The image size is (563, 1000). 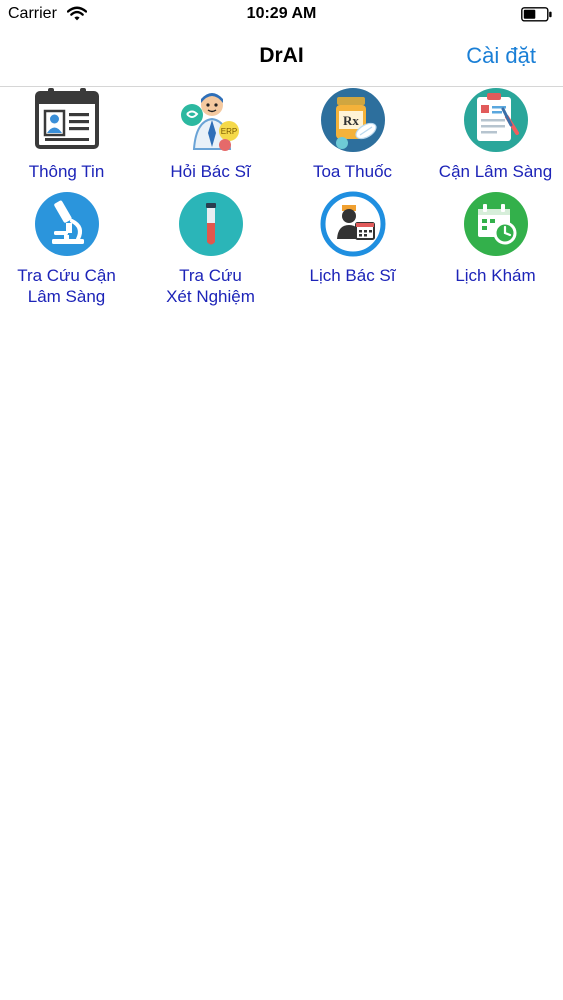 What do you see at coordinates (210, 171) in the screenshot?
I see `menu-item-label: Hỏi Bác Sĩ` at bounding box center [210, 171].